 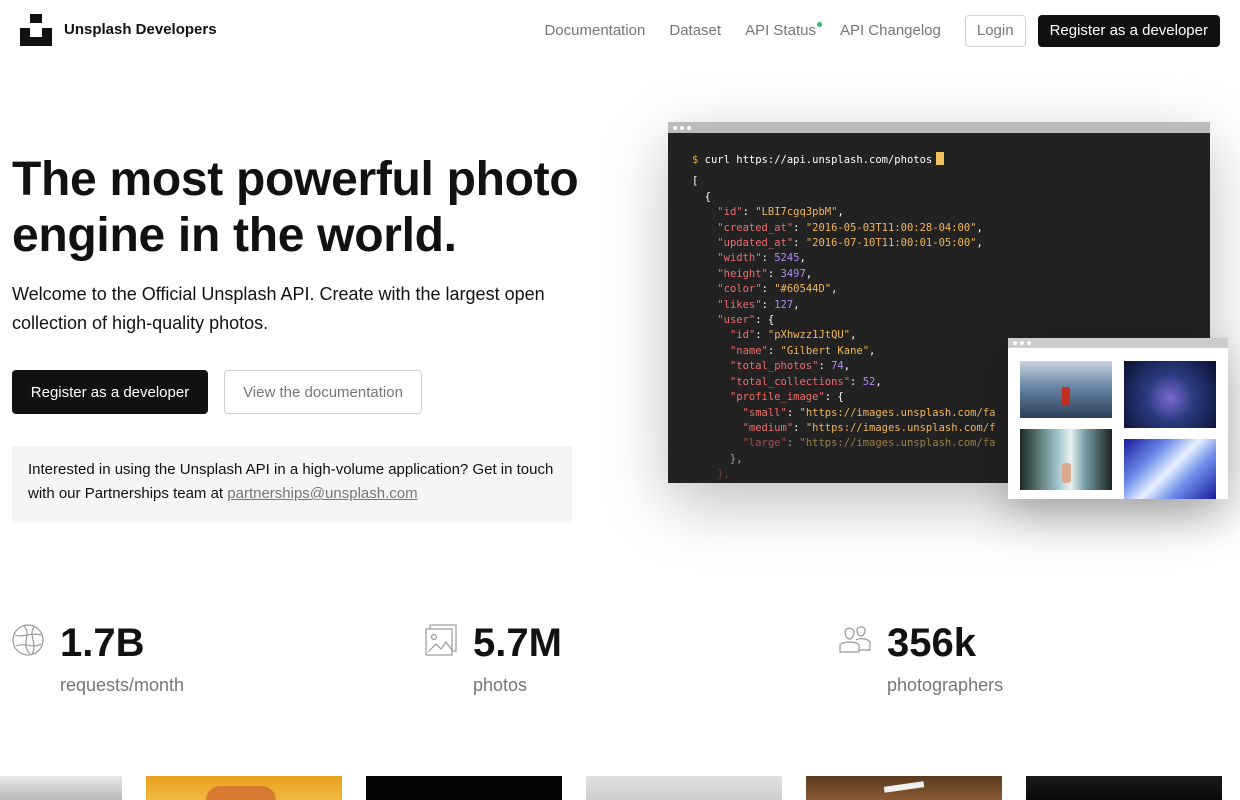 I want to click on nav-dataset: Dataset, so click(x=695, y=31).